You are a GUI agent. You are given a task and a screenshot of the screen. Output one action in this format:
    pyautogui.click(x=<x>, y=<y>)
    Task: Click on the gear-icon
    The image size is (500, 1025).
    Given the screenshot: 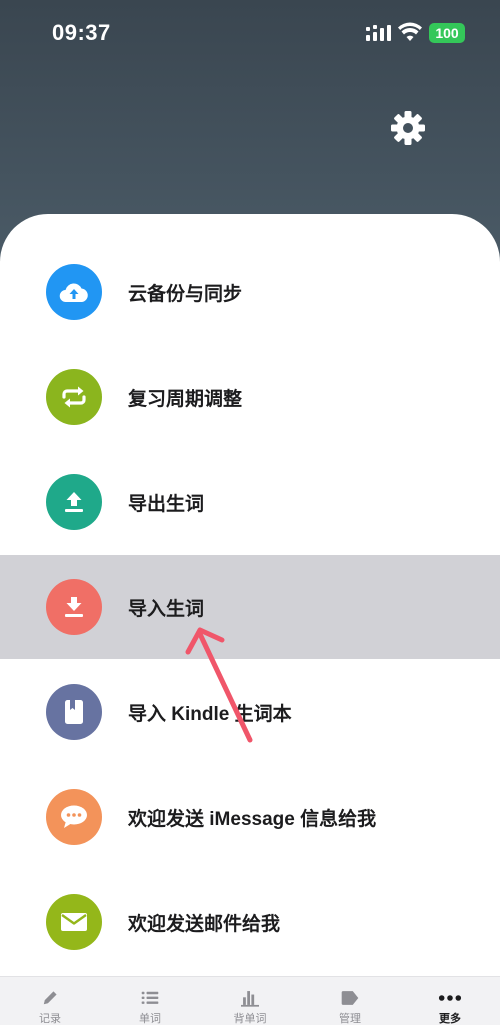 What is the action you would take?
    pyautogui.click(x=408, y=128)
    